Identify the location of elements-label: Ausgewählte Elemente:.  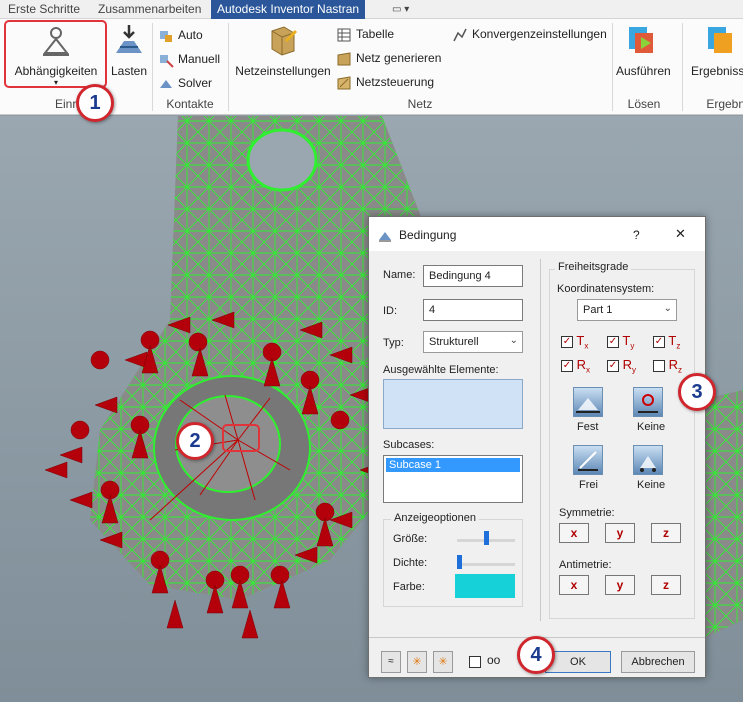
(441, 370).